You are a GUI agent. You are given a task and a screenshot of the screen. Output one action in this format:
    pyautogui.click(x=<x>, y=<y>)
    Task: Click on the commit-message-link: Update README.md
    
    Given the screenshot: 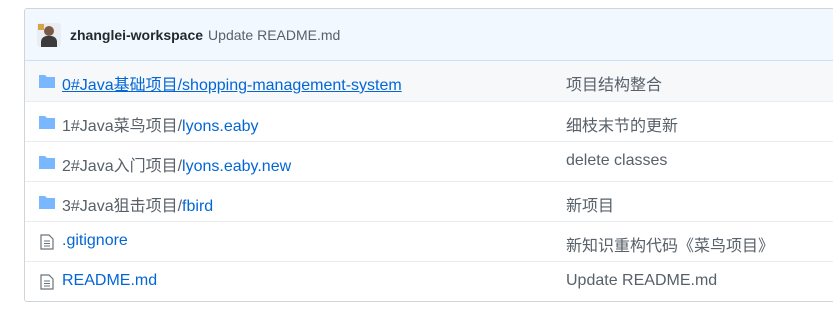 What is the action you would take?
    pyautogui.click(x=274, y=35)
    